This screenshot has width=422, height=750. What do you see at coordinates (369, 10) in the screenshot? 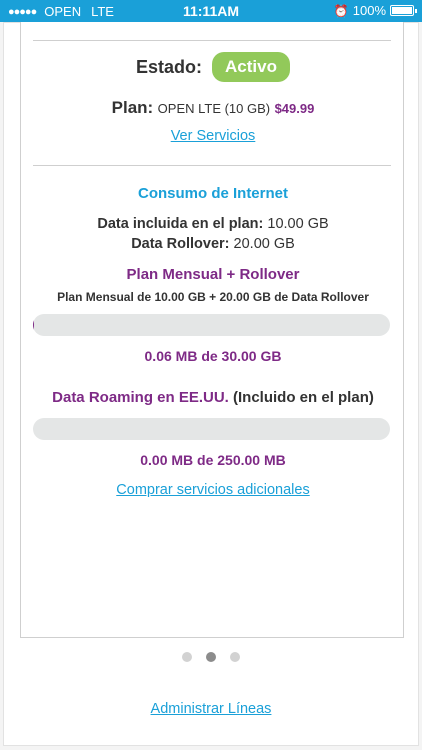
I see `battery-percent: 100%` at bounding box center [369, 10].